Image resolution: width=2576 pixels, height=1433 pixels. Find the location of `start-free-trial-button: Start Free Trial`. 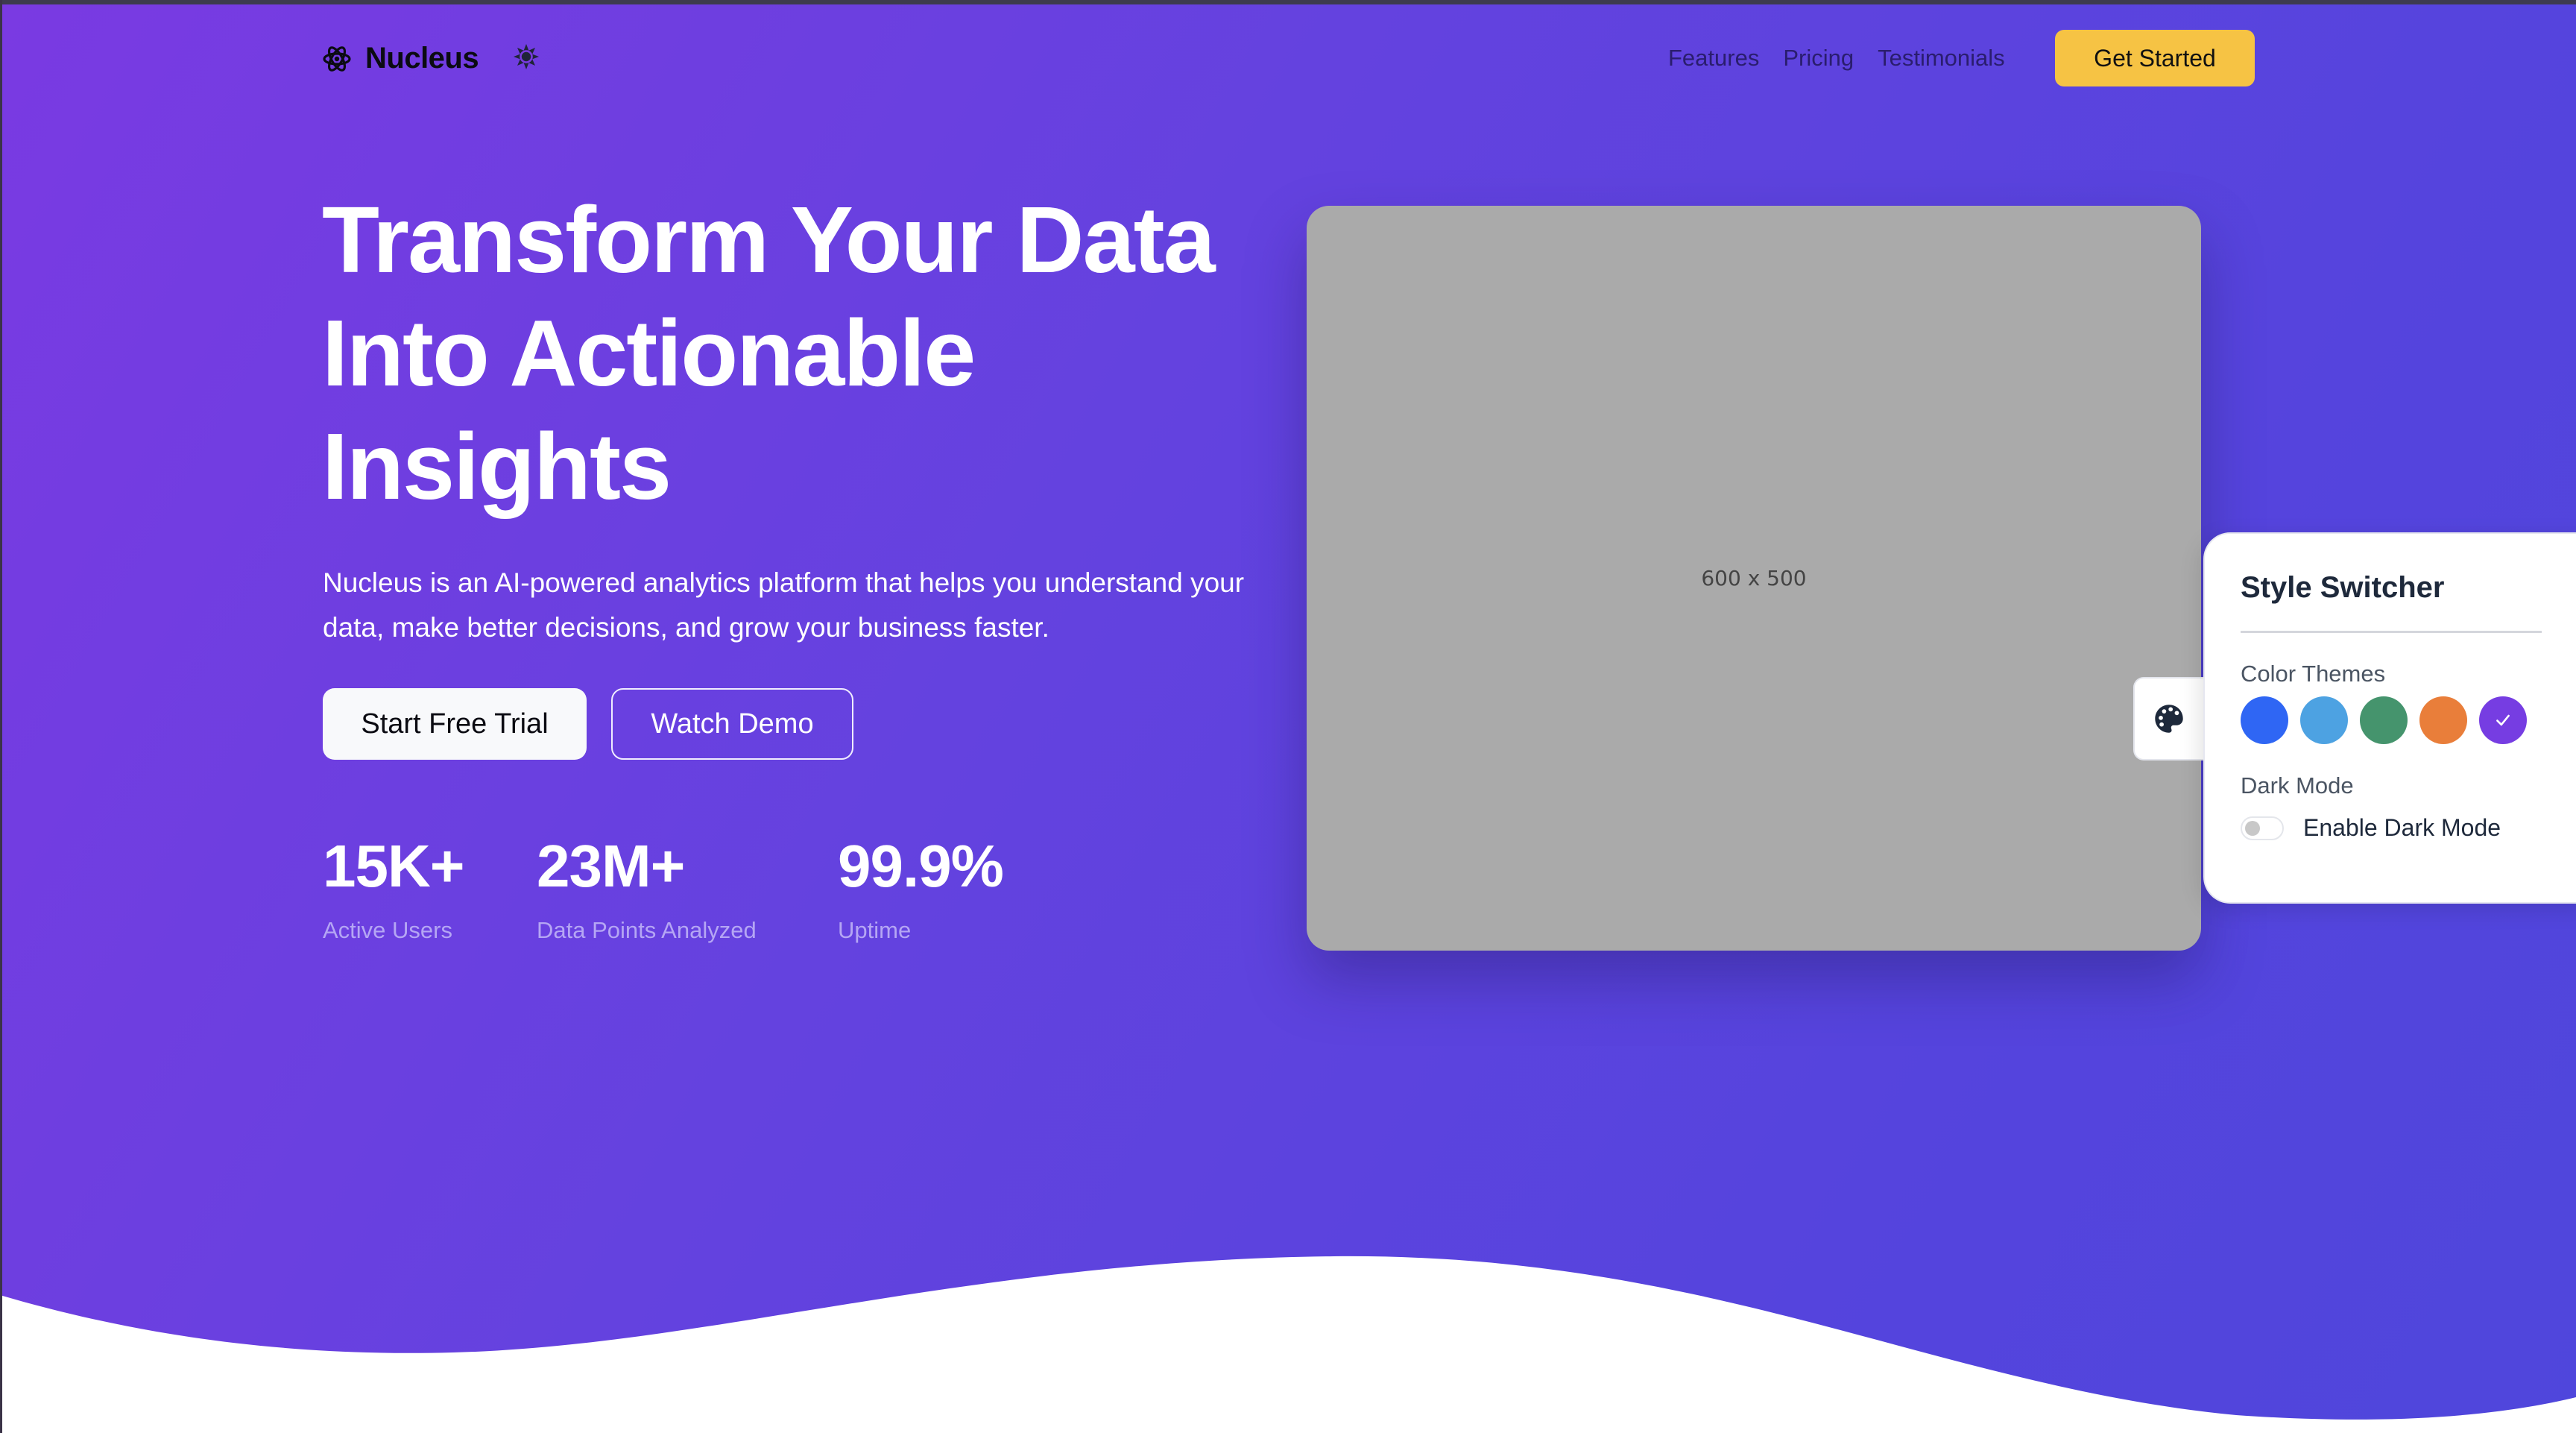

start-free-trial-button: Start Free Trial is located at coordinates (455, 724).